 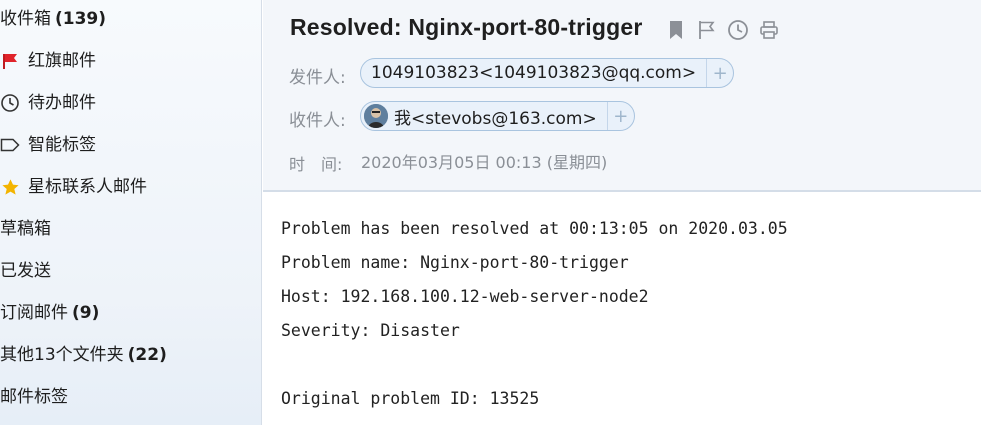 What do you see at coordinates (87, 187) in the screenshot?
I see `sidebar-item-label: 星标联系人邮件` at bounding box center [87, 187].